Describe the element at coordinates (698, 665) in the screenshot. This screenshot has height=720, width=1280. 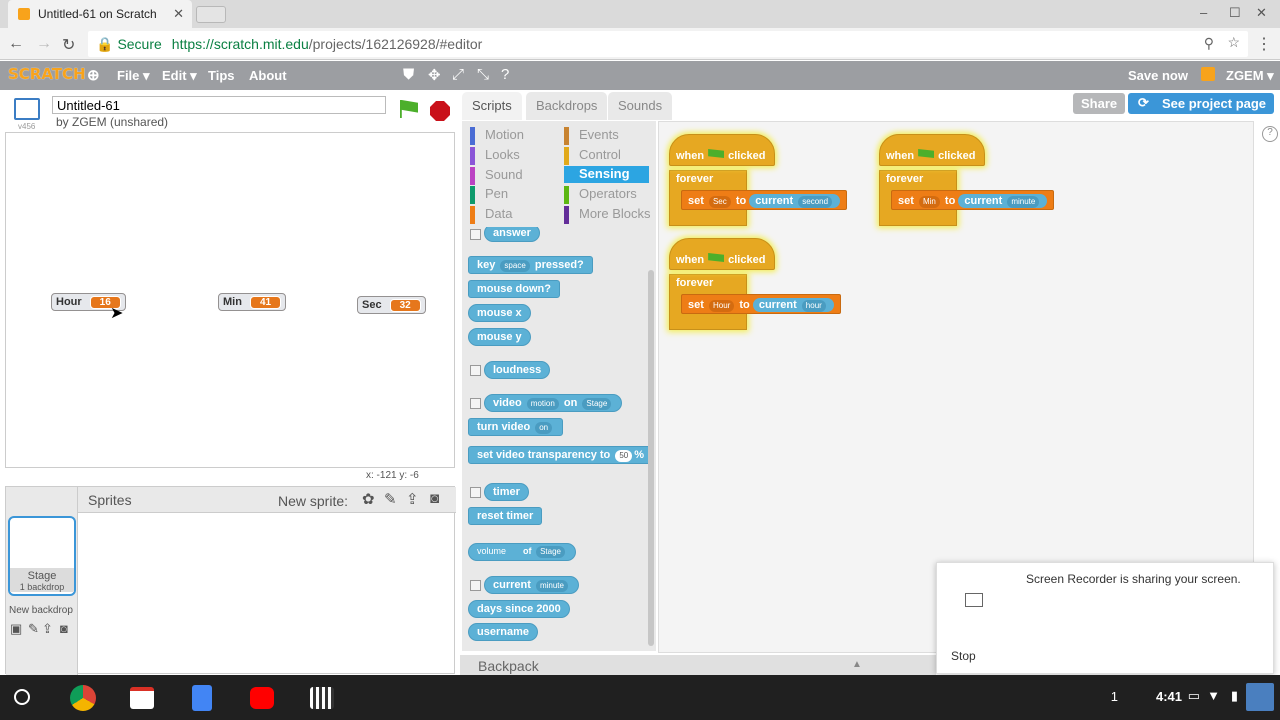
I see `backpack-bar: Backpack ▲` at that location.